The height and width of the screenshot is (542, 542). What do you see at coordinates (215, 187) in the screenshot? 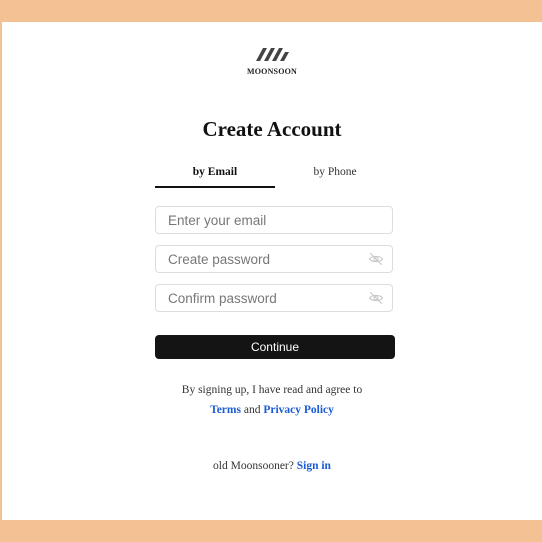
I see `active-tab-indicator` at bounding box center [215, 187].